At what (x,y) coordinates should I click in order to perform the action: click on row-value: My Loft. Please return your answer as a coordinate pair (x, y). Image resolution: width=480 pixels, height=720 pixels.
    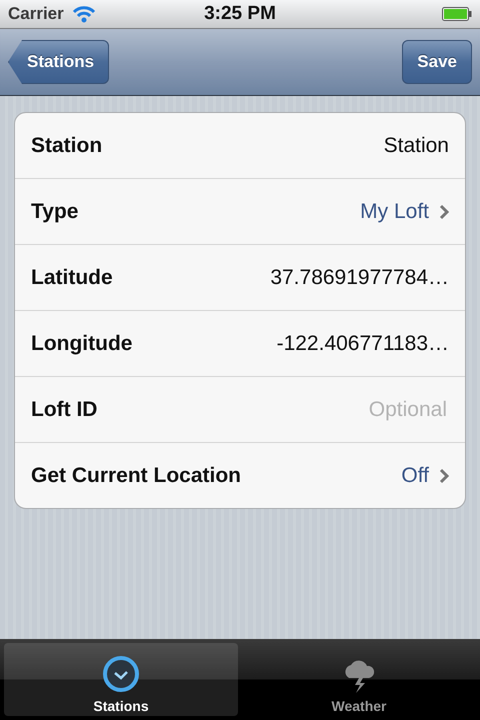
    Looking at the image, I should click on (394, 212).